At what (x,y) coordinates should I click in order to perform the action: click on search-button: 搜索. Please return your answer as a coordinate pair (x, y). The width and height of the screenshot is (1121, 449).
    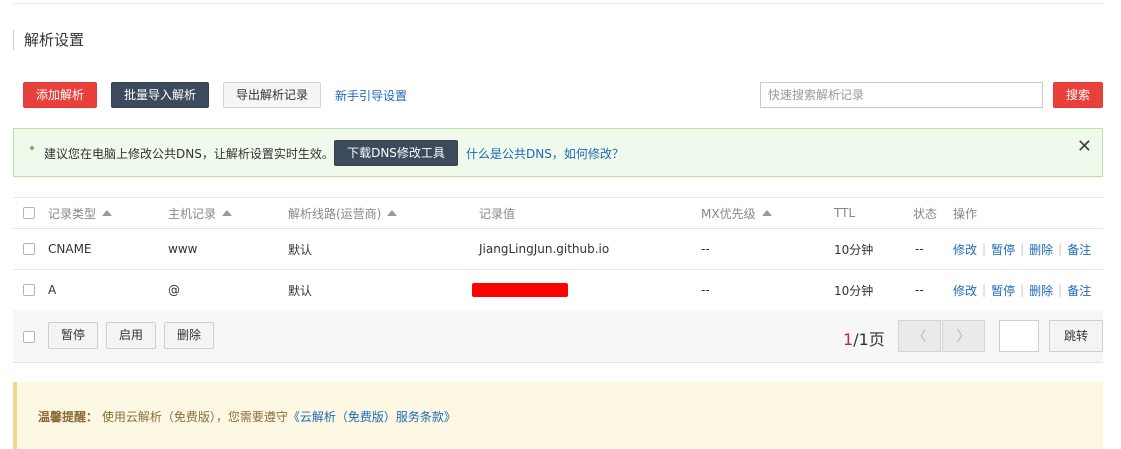
    Looking at the image, I should click on (1078, 95).